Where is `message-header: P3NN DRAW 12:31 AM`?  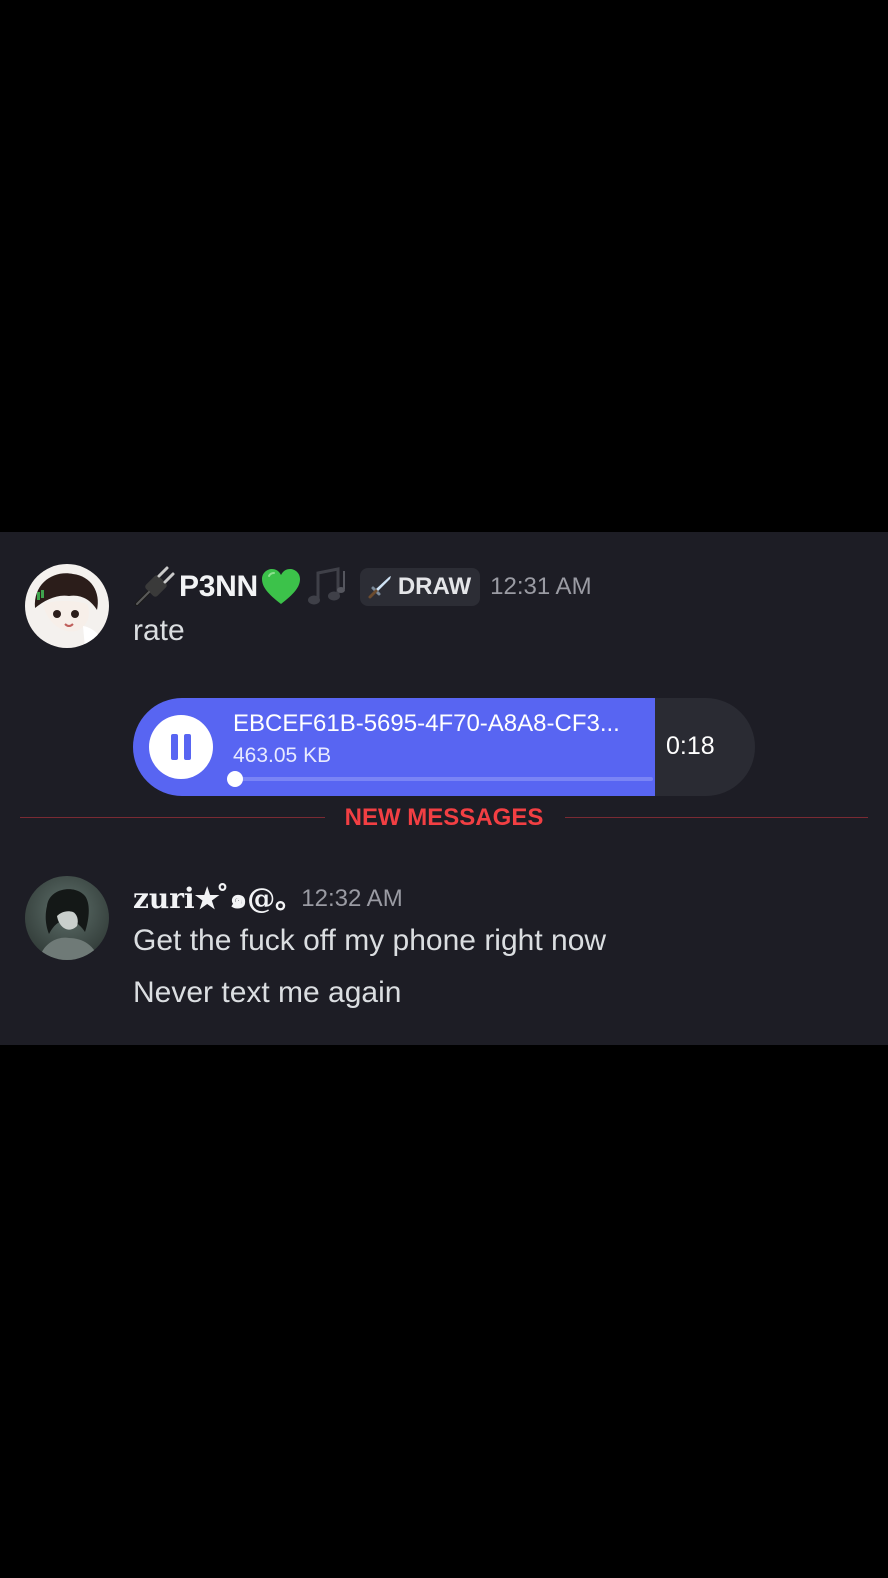
message-header: P3NN DRAW 12:31 AM is located at coordinates (362, 587).